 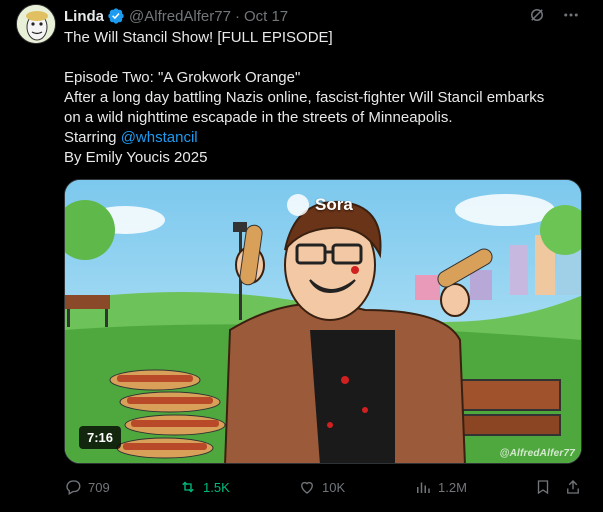 I want to click on video-watermark: @AlfredAlfer77, so click(x=537, y=453).